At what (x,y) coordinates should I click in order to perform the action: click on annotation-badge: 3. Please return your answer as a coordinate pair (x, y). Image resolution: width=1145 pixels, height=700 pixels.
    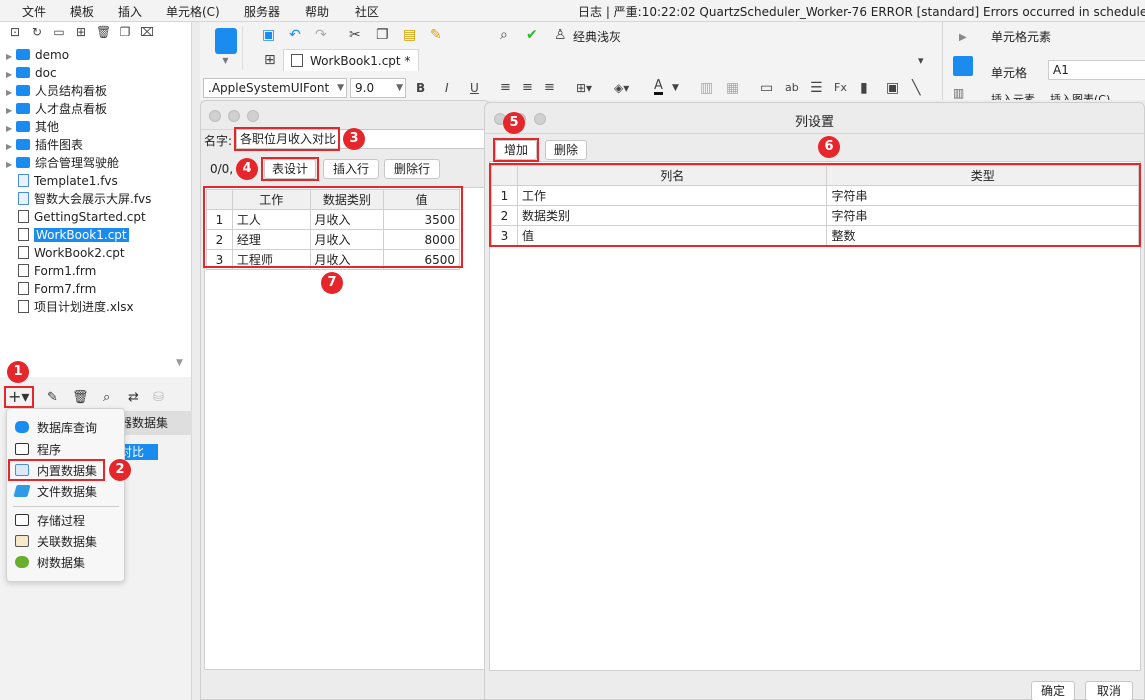
    Looking at the image, I should click on (354, 139).